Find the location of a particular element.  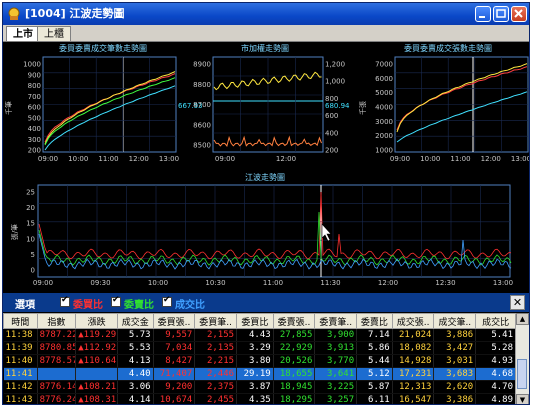

options-close-button: ✕ is located at coordinates (517, 302).